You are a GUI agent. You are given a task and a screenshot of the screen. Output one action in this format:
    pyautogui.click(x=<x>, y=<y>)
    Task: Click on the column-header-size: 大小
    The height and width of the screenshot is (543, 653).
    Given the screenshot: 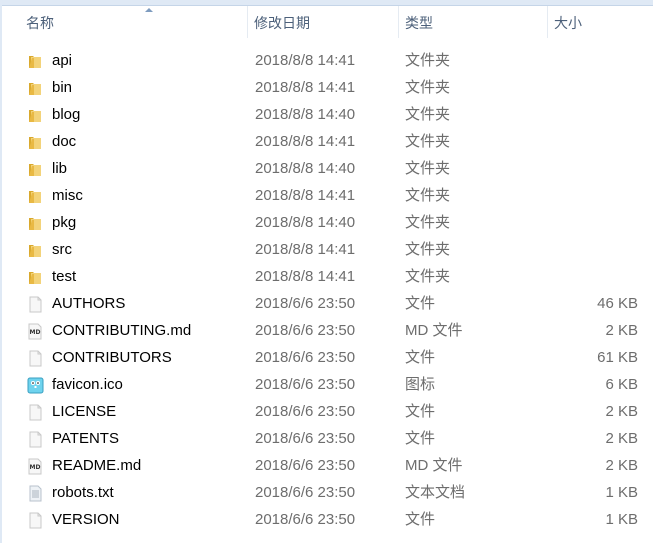 What is the action you would take?
    pyautogui.click(x=600, y=22)
    